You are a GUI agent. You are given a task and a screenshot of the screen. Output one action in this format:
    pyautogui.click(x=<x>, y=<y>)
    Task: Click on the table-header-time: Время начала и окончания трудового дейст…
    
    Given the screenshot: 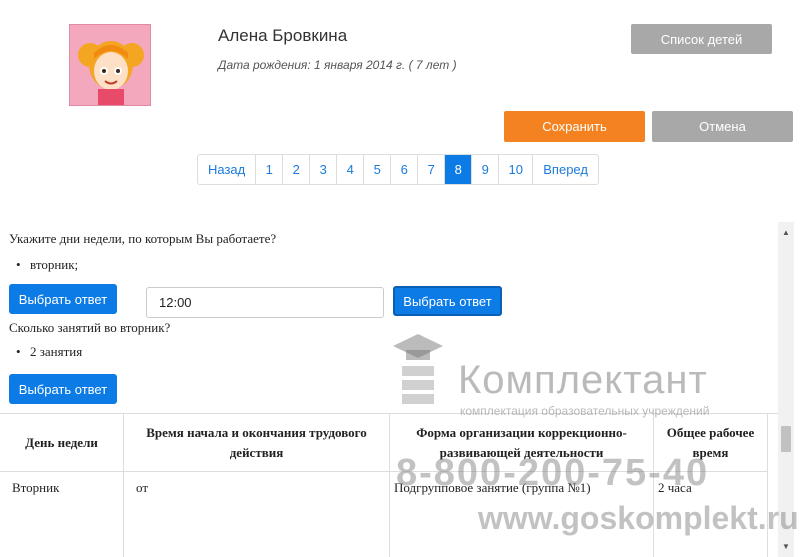 What is the action you would take?
    pyautogui.click(x=257, y=443)
    